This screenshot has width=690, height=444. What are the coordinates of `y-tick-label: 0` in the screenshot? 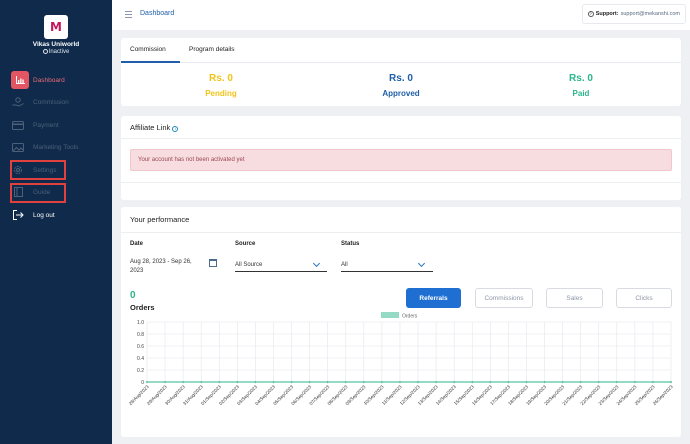 It's located at (142, 383).